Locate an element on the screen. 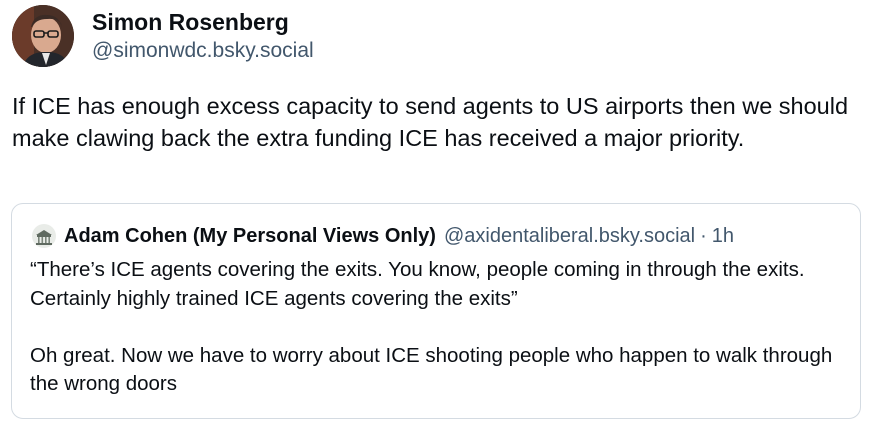  author-display-name: Simon Rosenberg is located at coordinates (203, 22).